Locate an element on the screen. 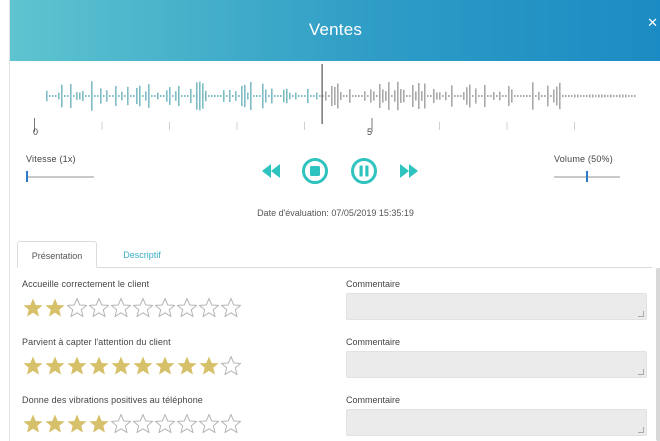 Image resolution: width=660 pixels, height=441 pixels. tab-presentation: Présentation is located at coordinates (57, 254).